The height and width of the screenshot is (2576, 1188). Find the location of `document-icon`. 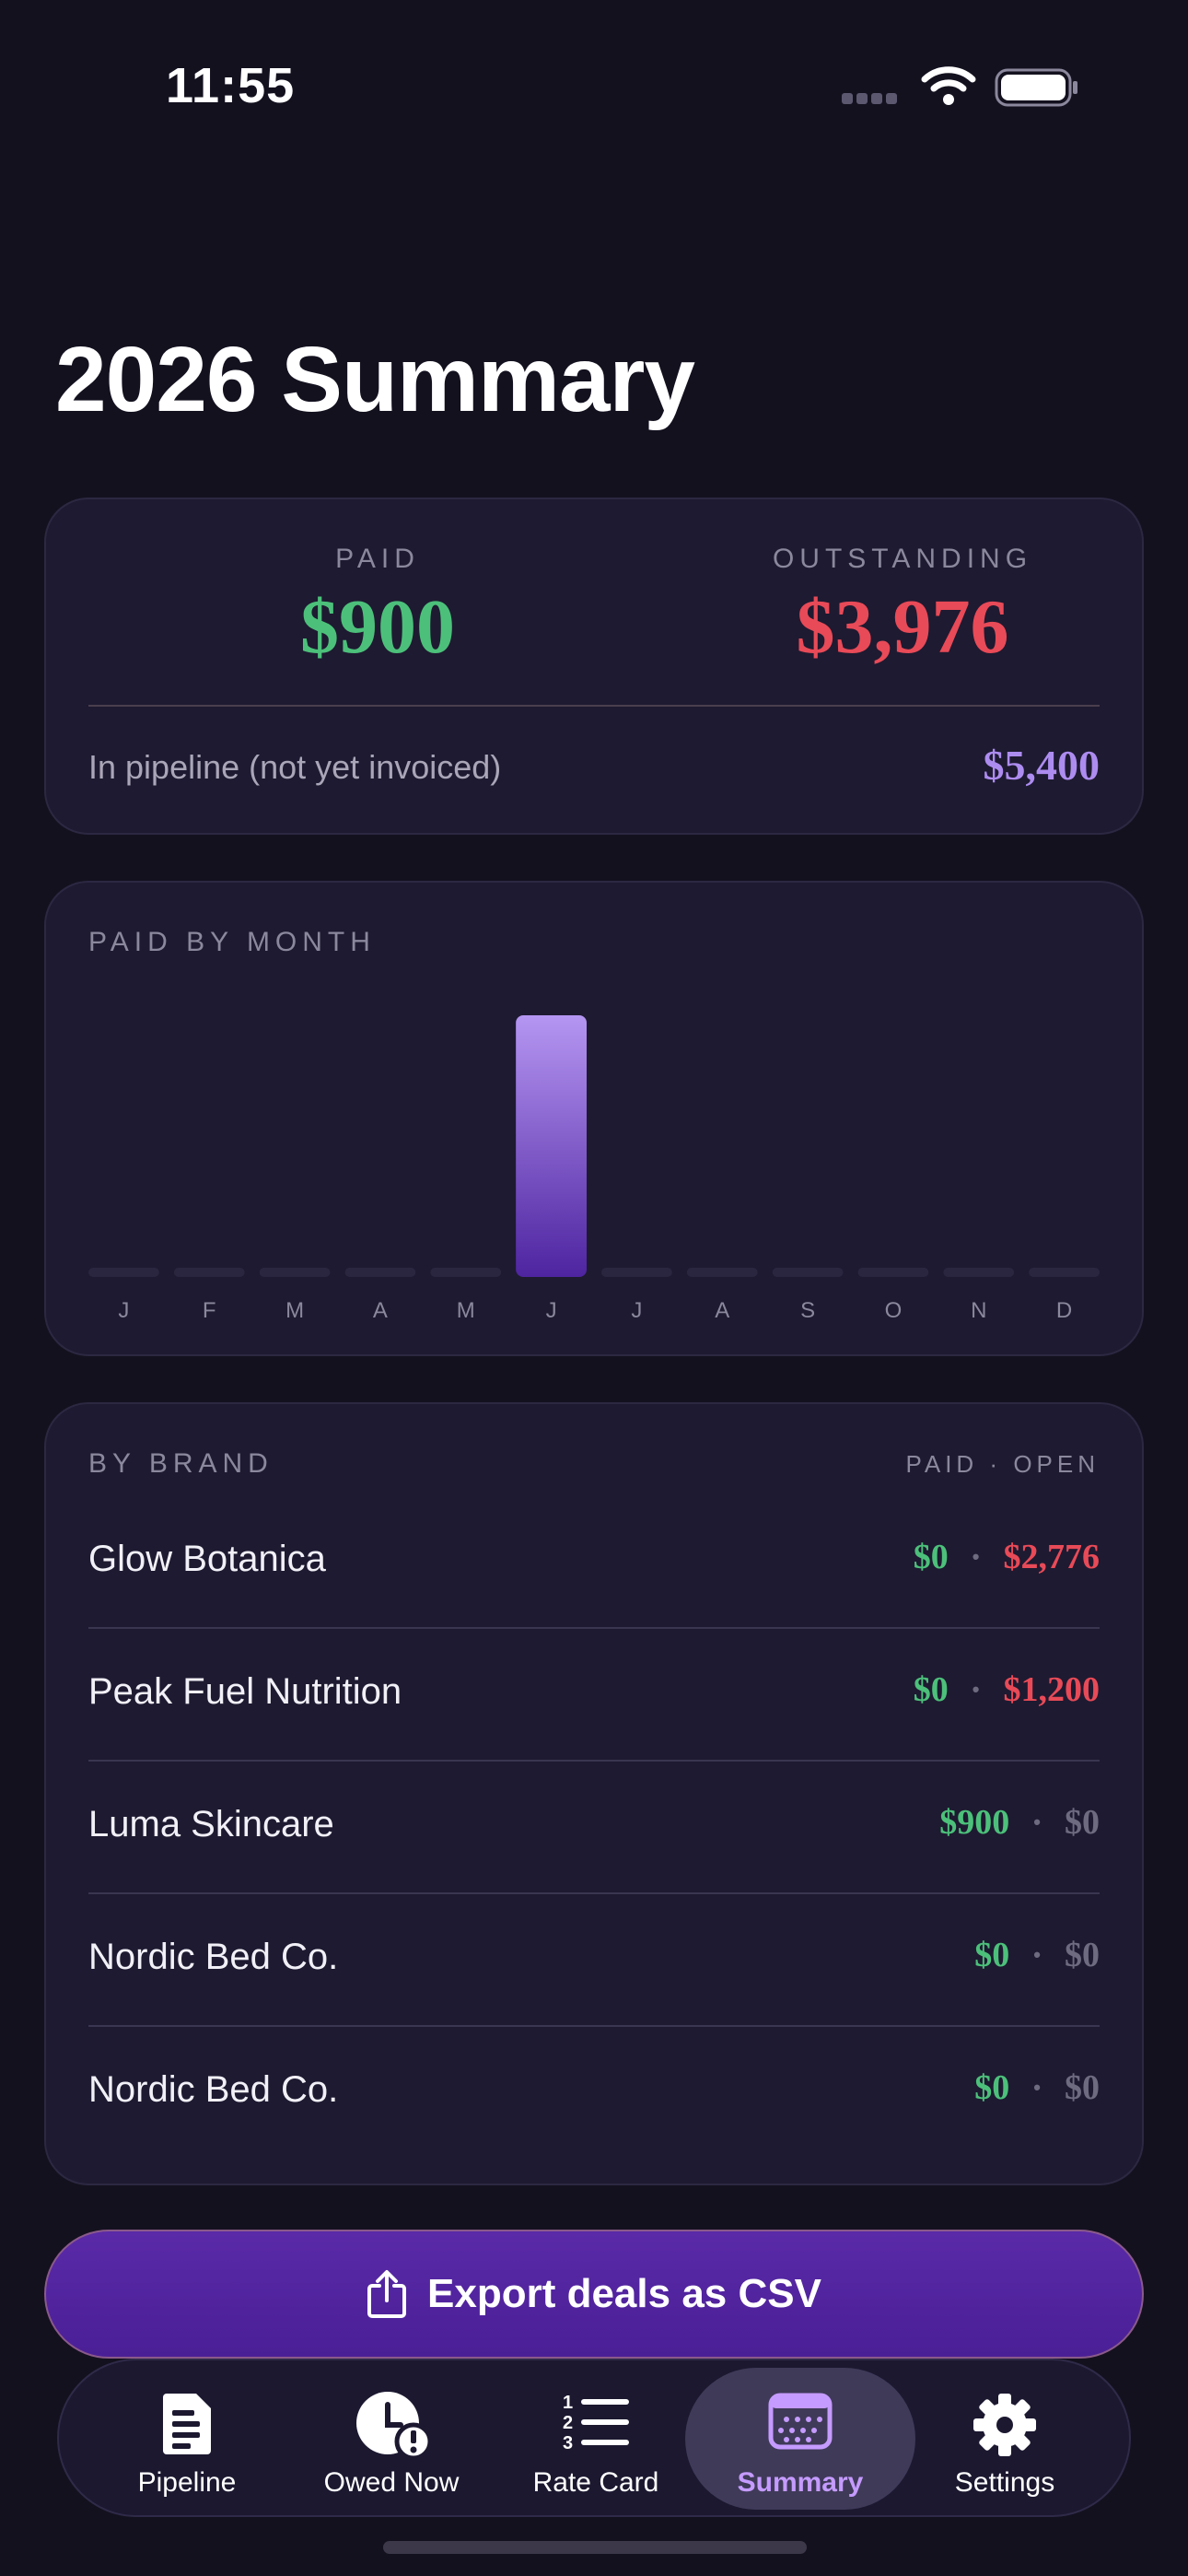

document-icon is located at coordinates (187, 2424).